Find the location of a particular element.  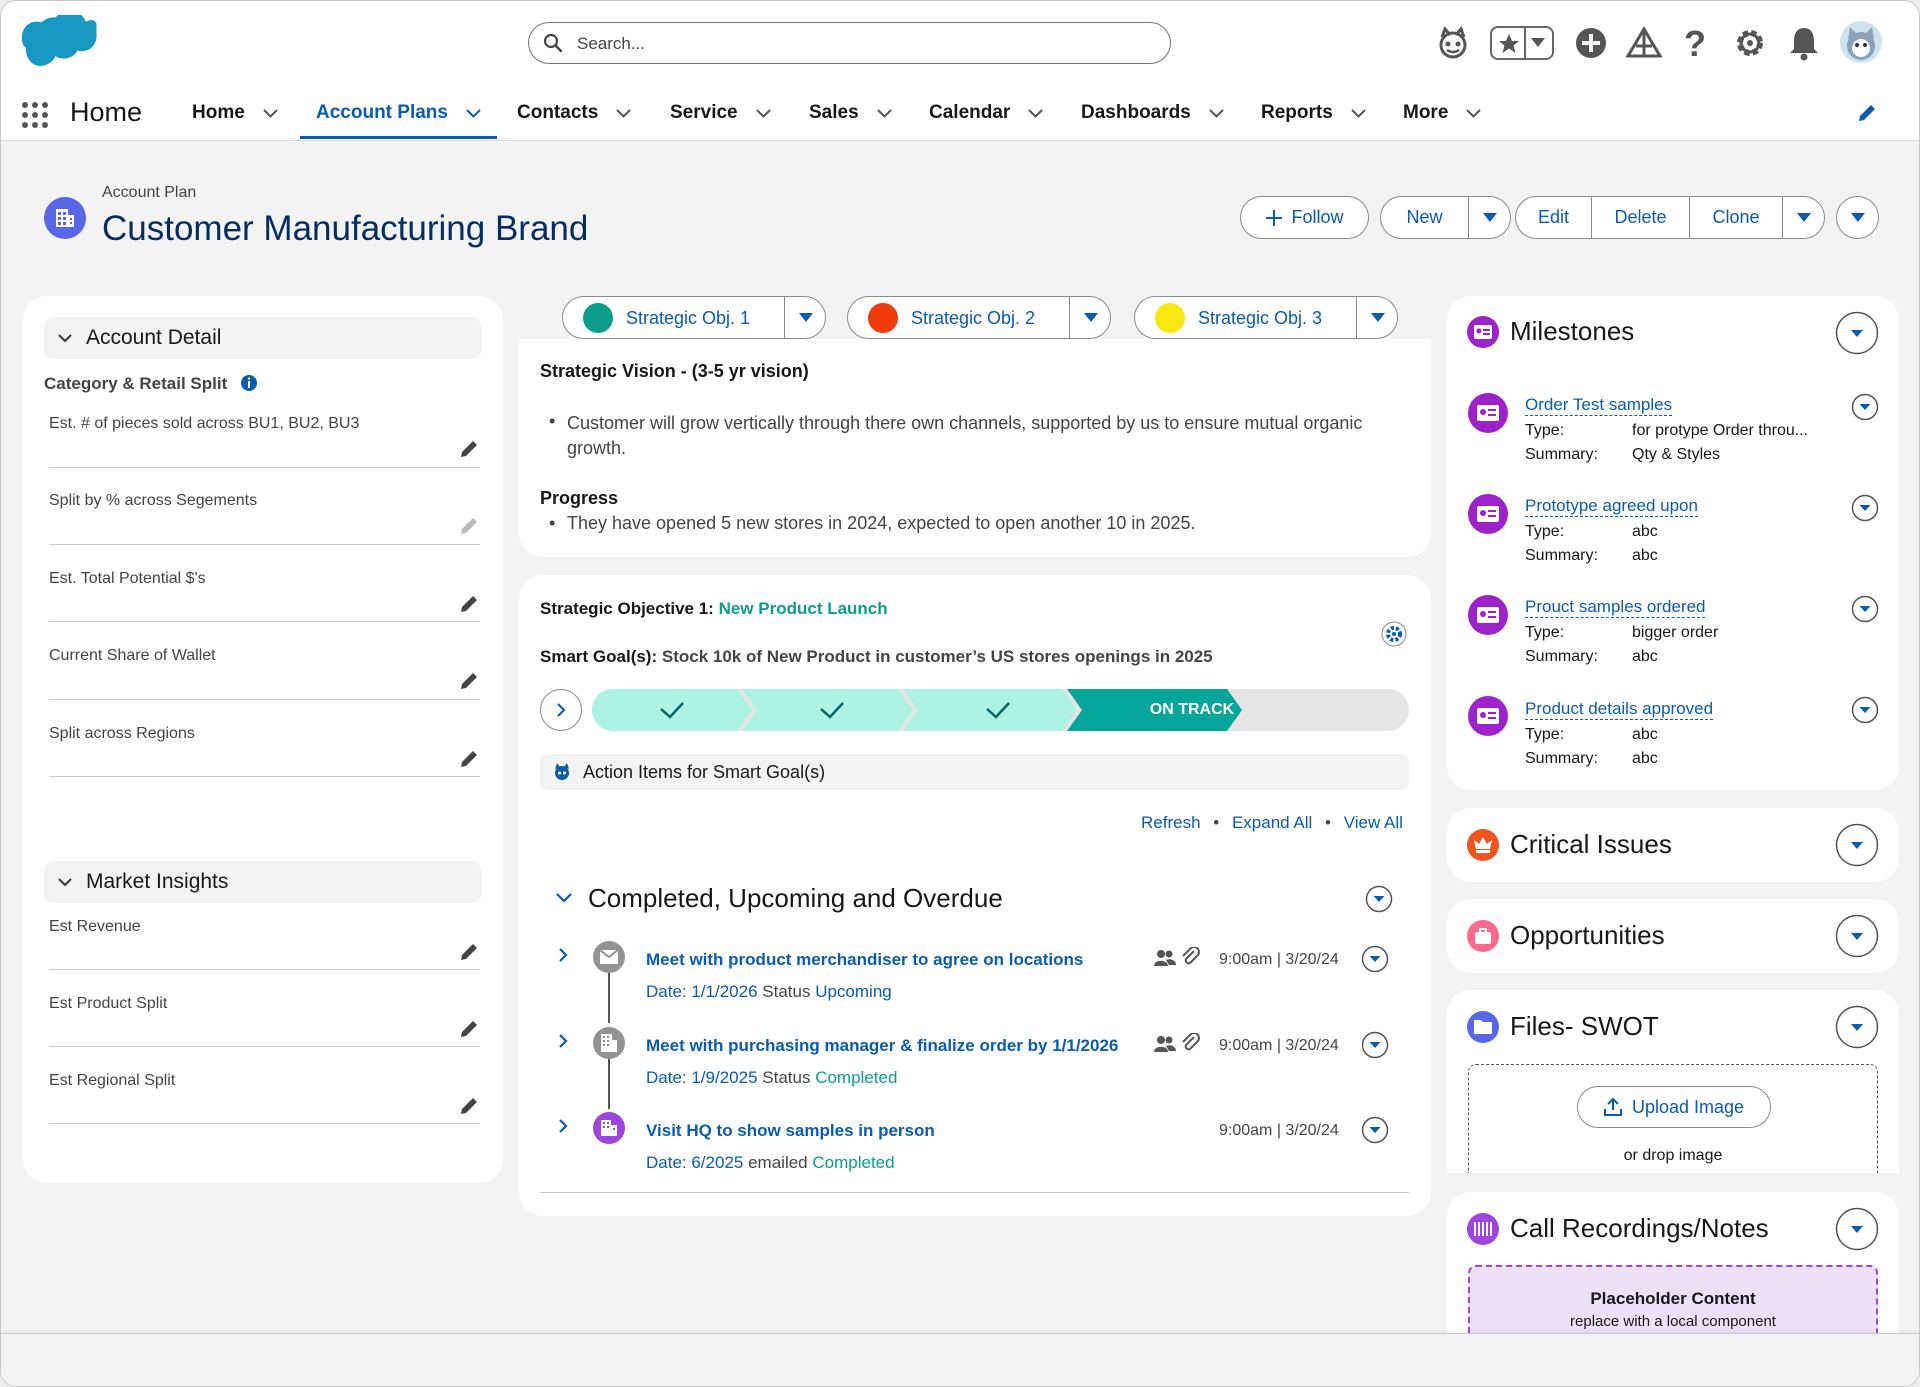

page-title: Customer Manufacturing Brand is located at coordinates (345, 228).